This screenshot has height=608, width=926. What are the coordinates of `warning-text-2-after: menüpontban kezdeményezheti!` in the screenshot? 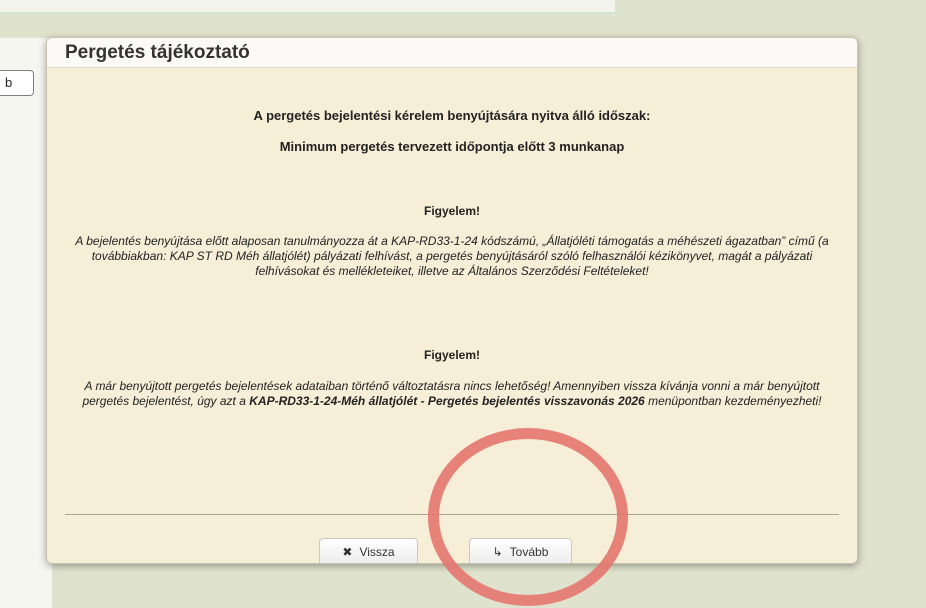 It's located at (733, 401).